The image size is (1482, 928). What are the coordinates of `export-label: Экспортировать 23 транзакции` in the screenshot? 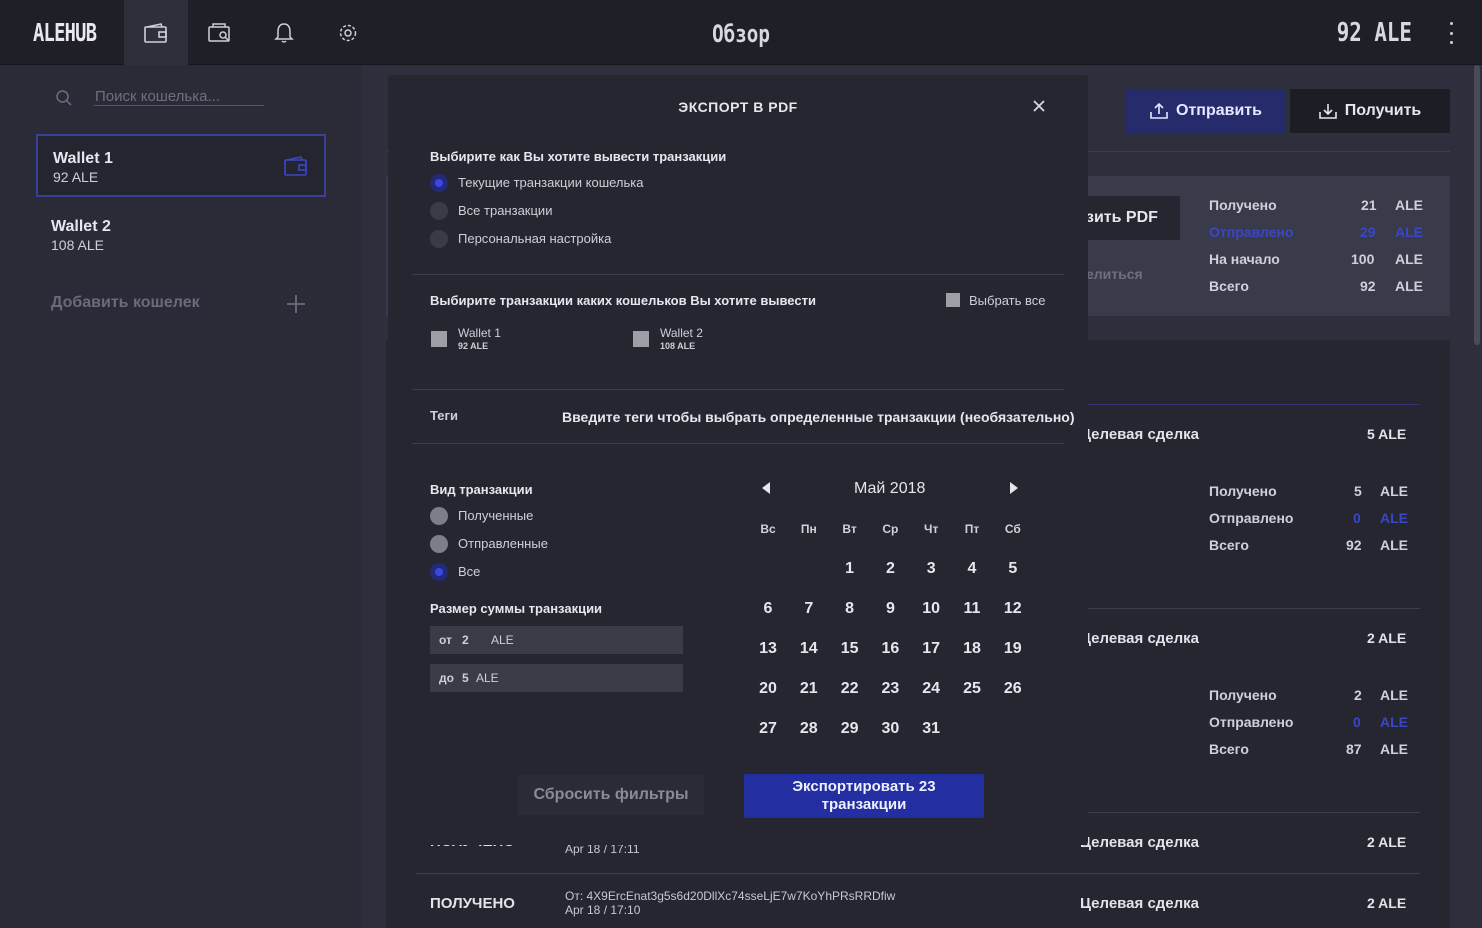 It's located at (864, 795).